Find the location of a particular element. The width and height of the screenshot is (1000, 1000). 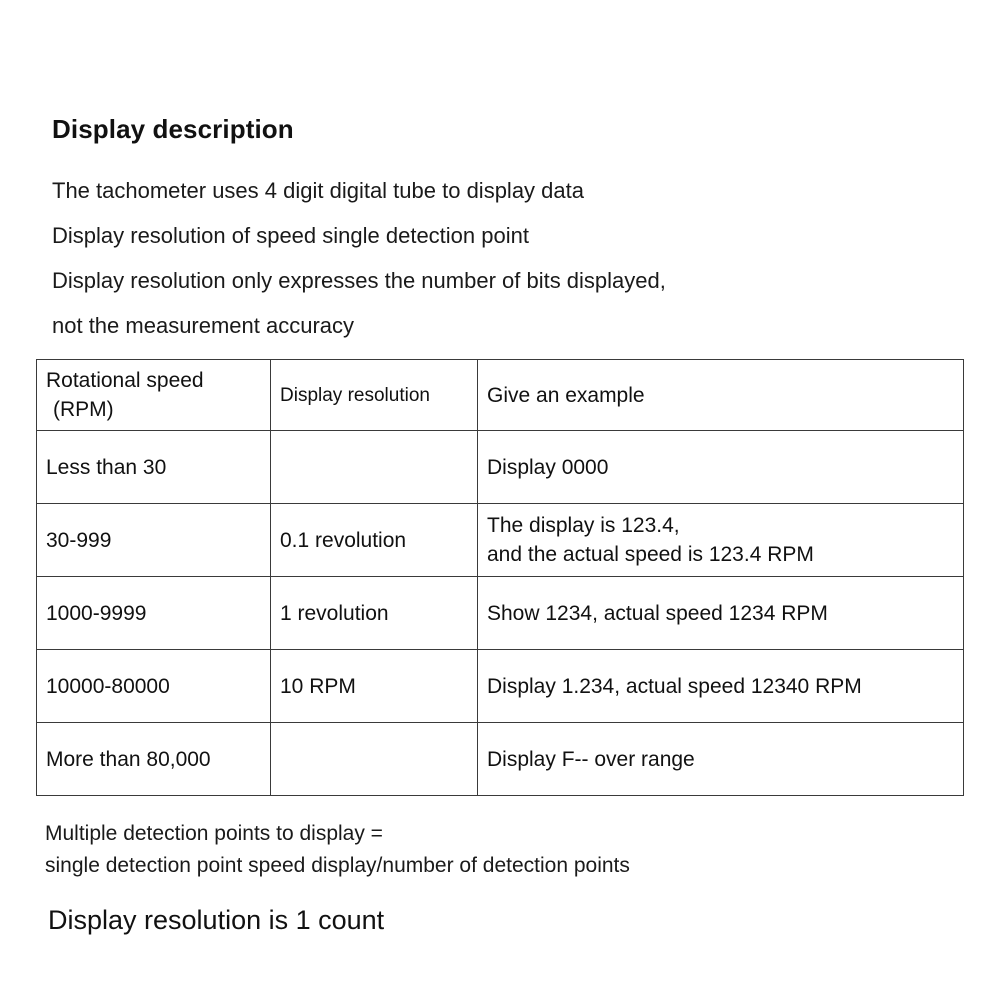

cell-resolution: 0.1 revolution is located at coordinates (374, 540).